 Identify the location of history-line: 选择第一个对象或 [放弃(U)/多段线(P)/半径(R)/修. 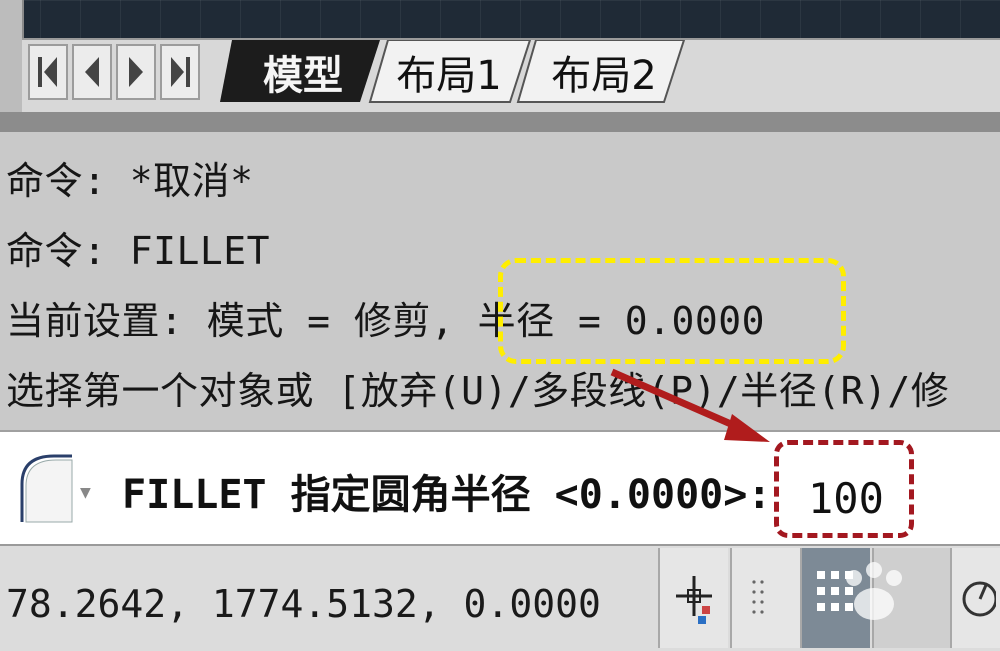
(478, 391).